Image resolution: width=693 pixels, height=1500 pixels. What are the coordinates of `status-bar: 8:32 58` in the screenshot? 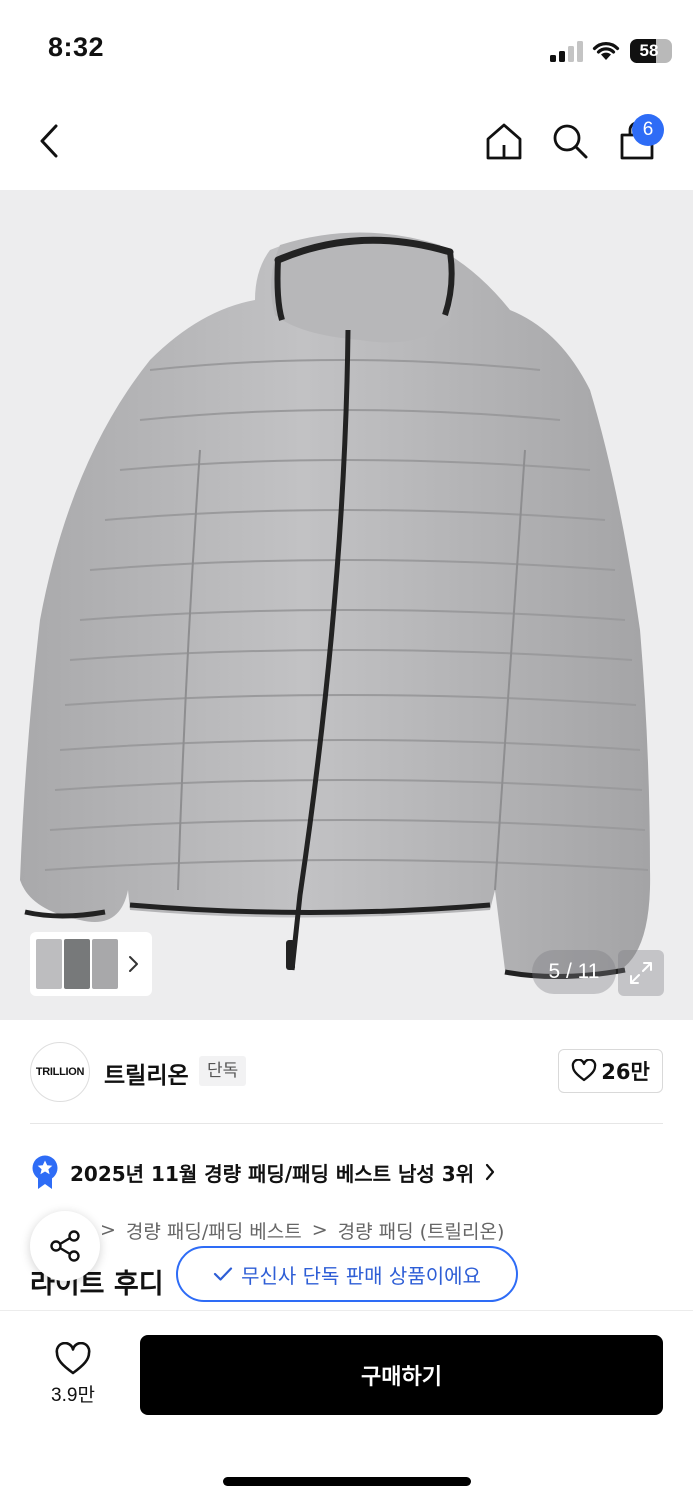 It's located at (346, 47).